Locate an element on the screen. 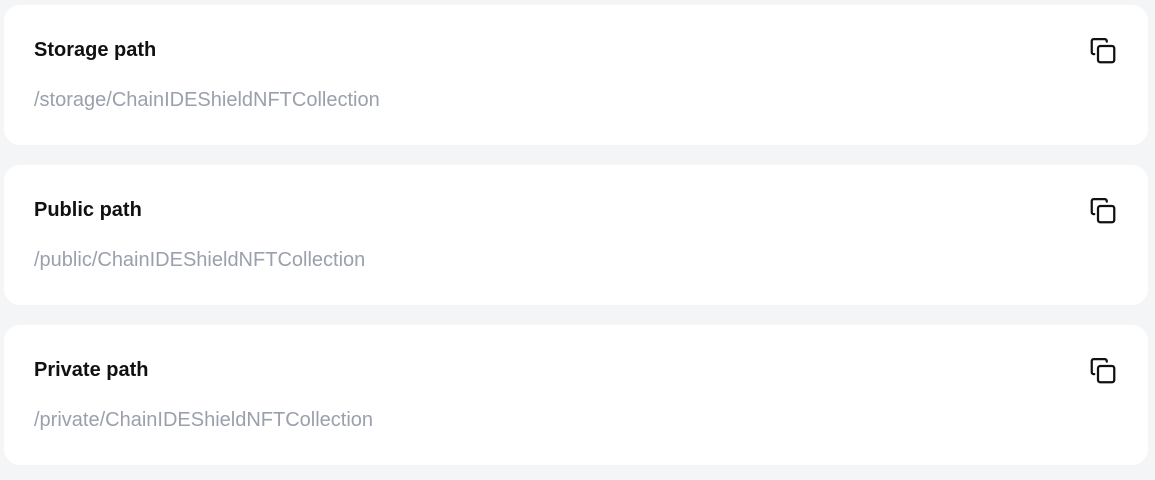 The width and height of the screenshot is (1155, 480). public-path-title: Public path is located at coordinates (88, 210).